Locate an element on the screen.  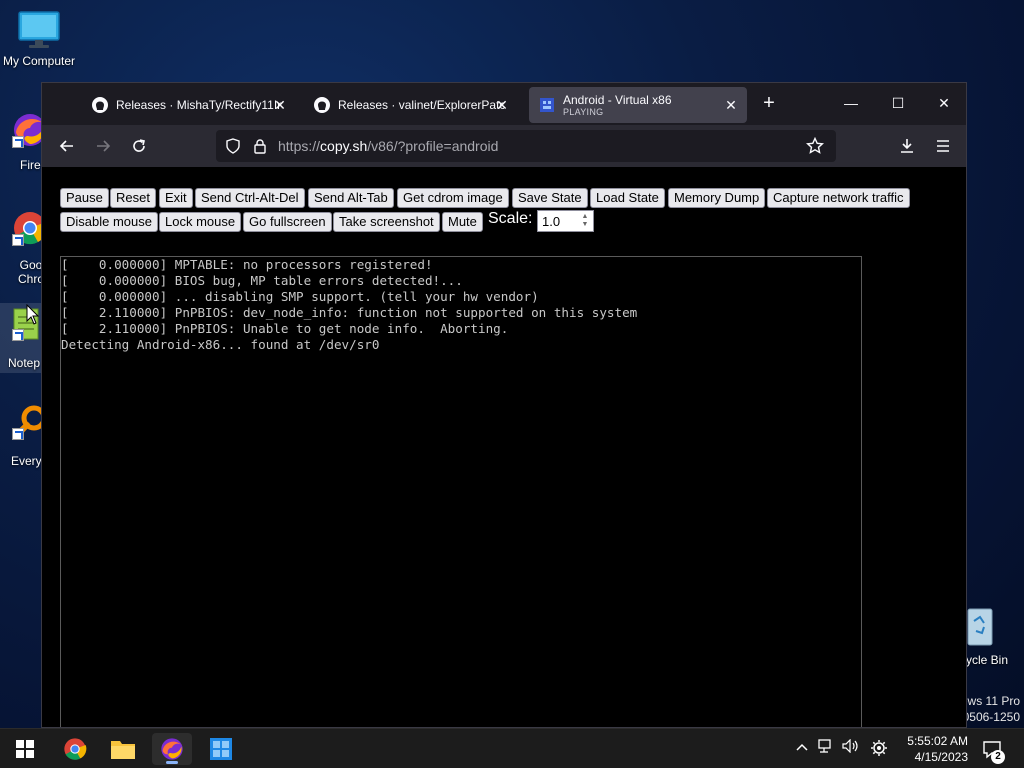
windows-logo-icon is located at coordinates (25, 749).